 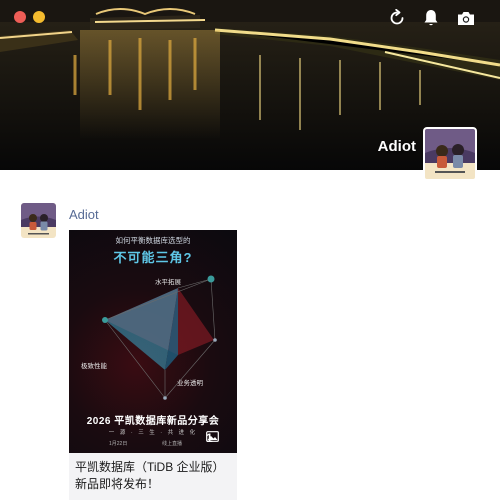 What do you see at coordinates (153, 240) in the screenshot?
I see `image-question-text: 如何平衡数据库选型的` at bounding box center [153, 240].